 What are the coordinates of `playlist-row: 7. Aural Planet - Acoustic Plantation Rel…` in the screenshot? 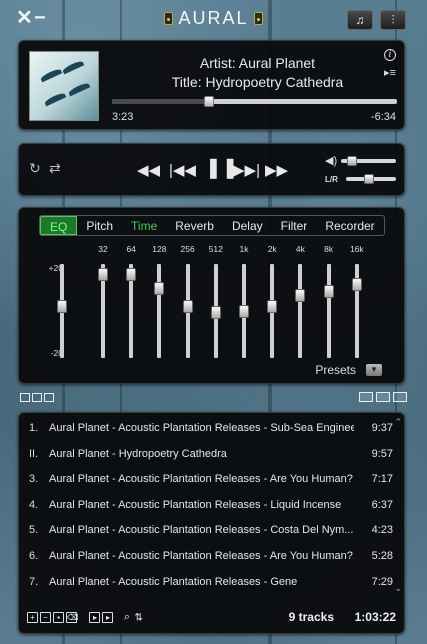 It's located at (211, 582).